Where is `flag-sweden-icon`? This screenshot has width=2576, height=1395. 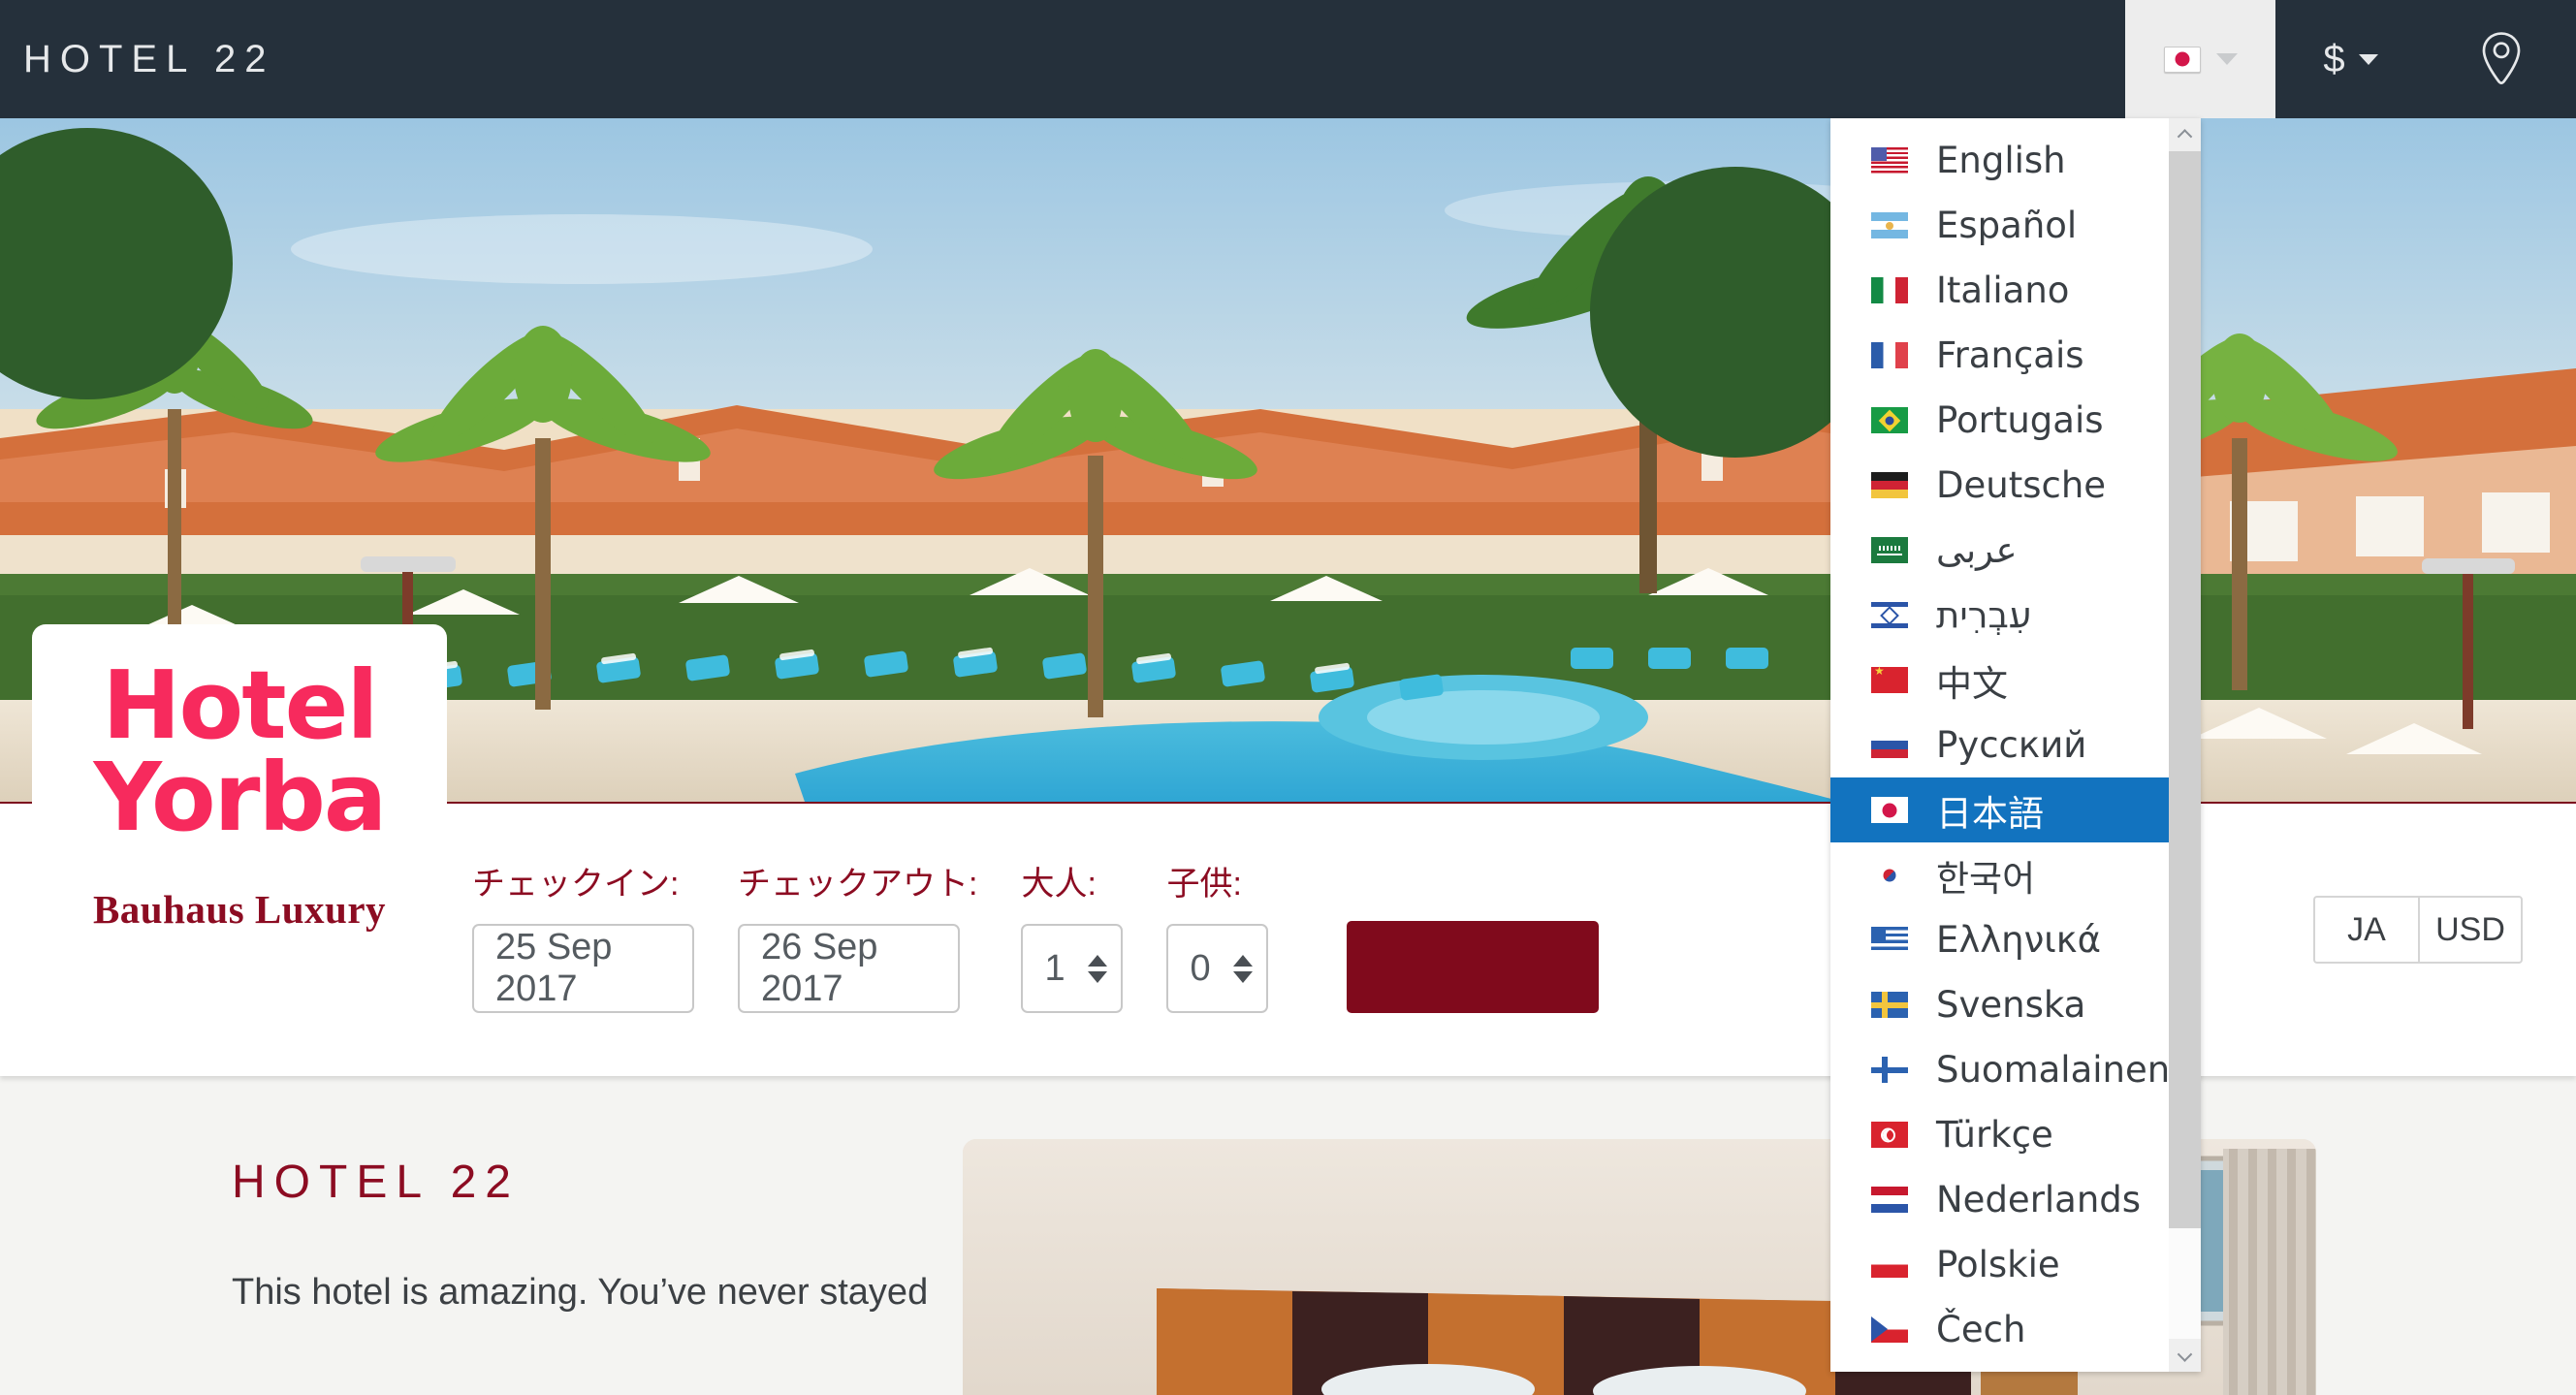
flag-sweden-icon is located at coordinates (1889, 1005).